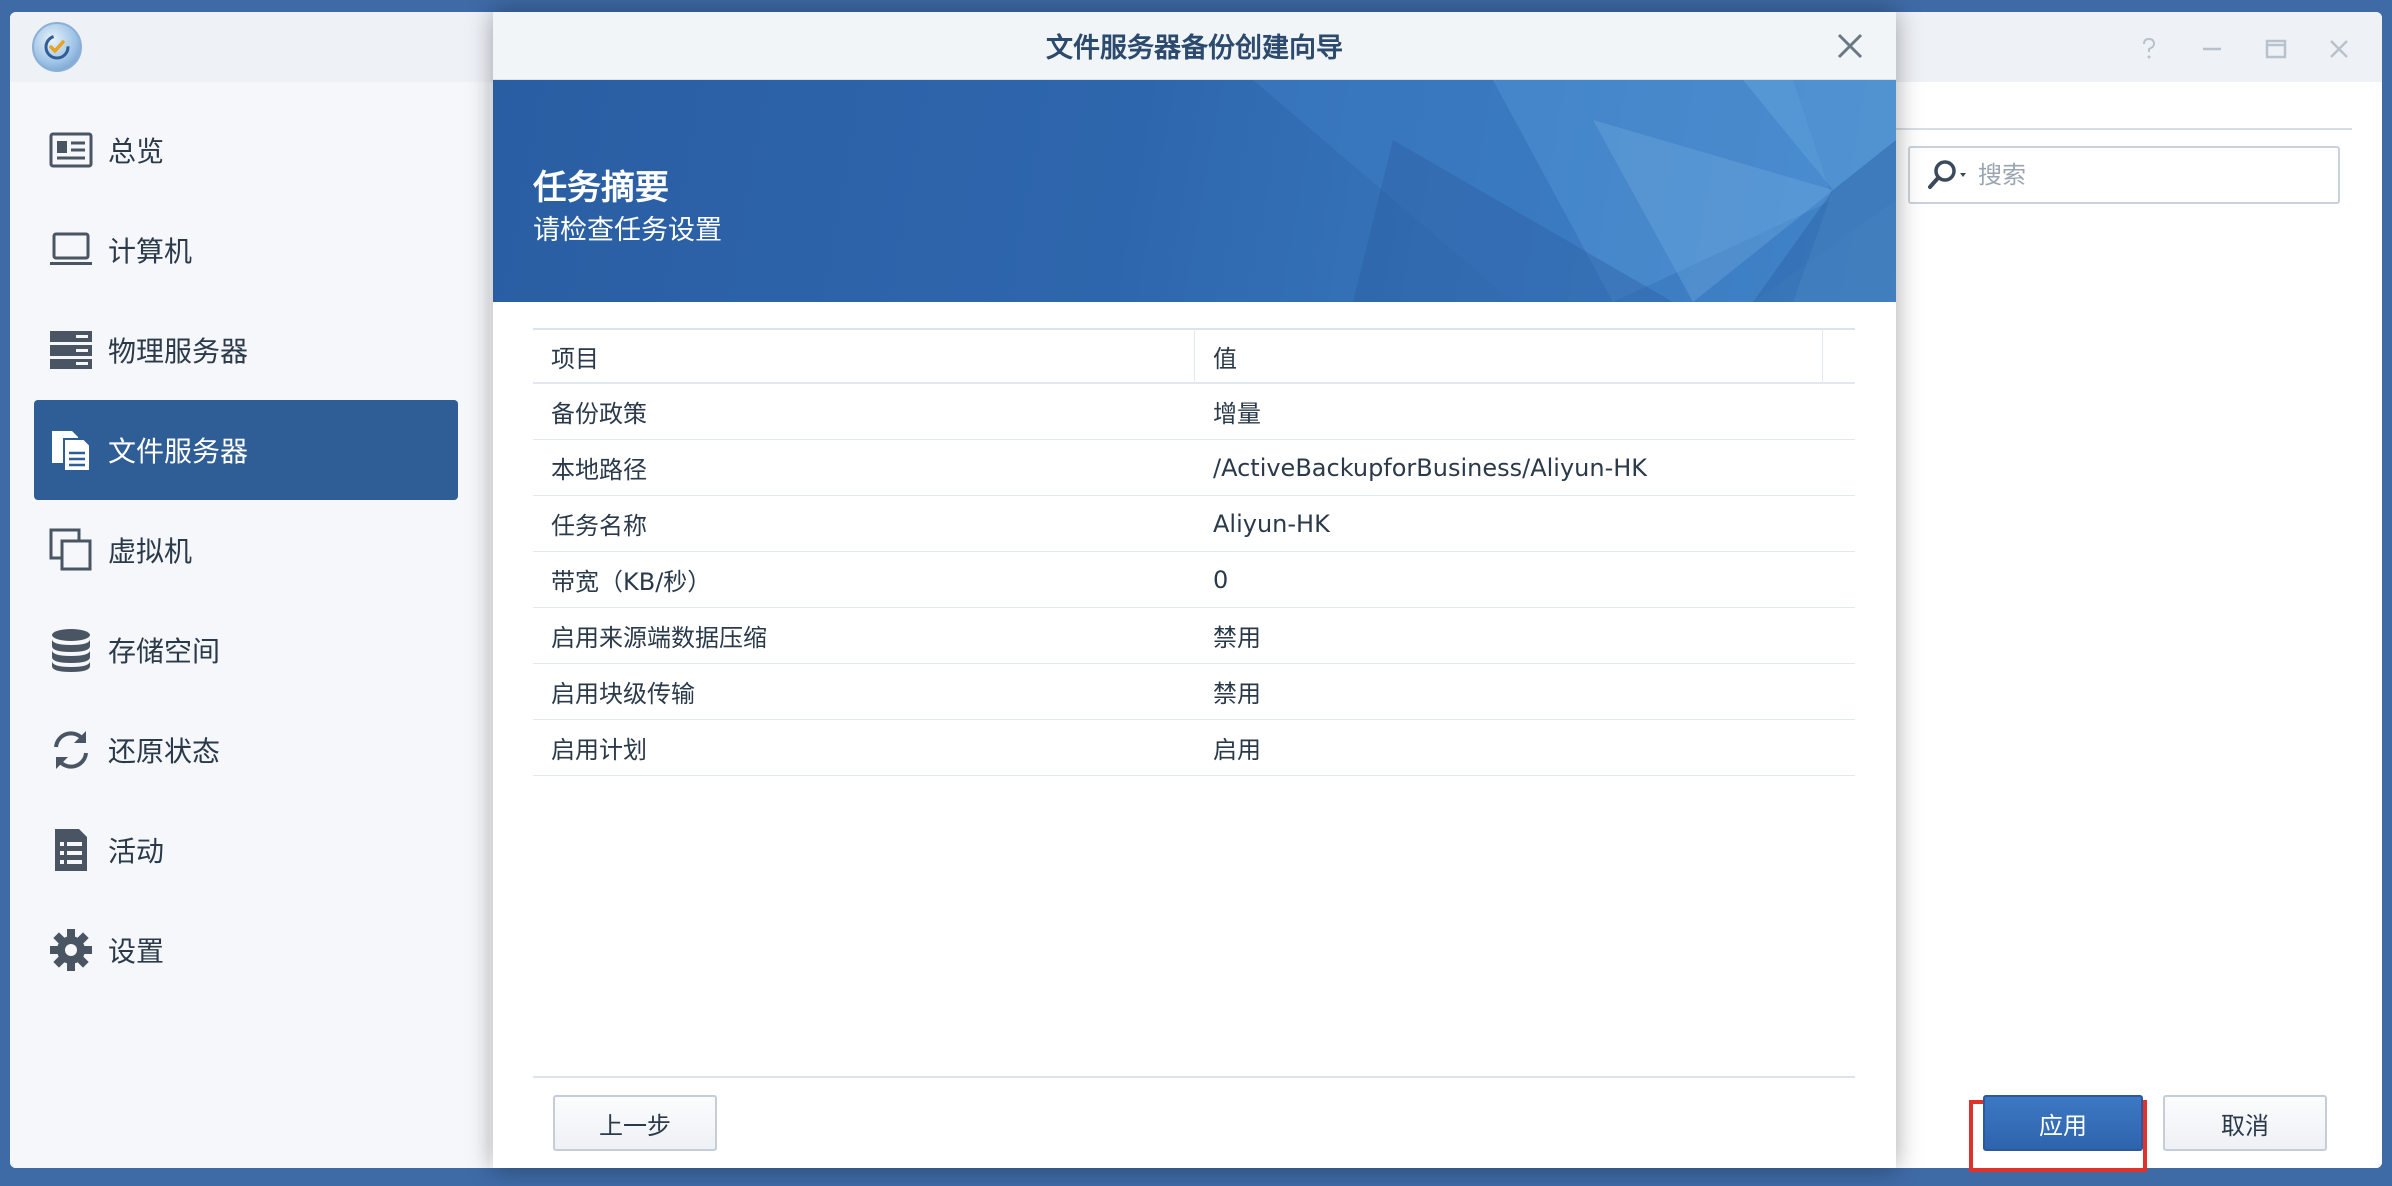 The height and width of the screenshot is (1186, 2392). What do you see at coordinates (601, 188) in the screenshot?
I see `banner-title: 任务摘要` at bounding box center [601, 188].